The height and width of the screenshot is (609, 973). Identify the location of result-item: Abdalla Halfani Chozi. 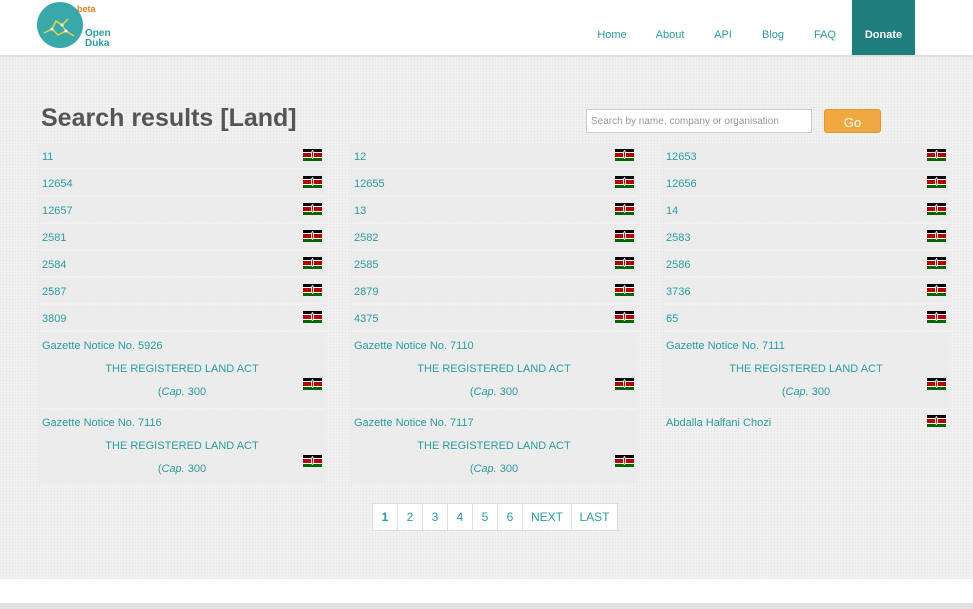
(806, 422).